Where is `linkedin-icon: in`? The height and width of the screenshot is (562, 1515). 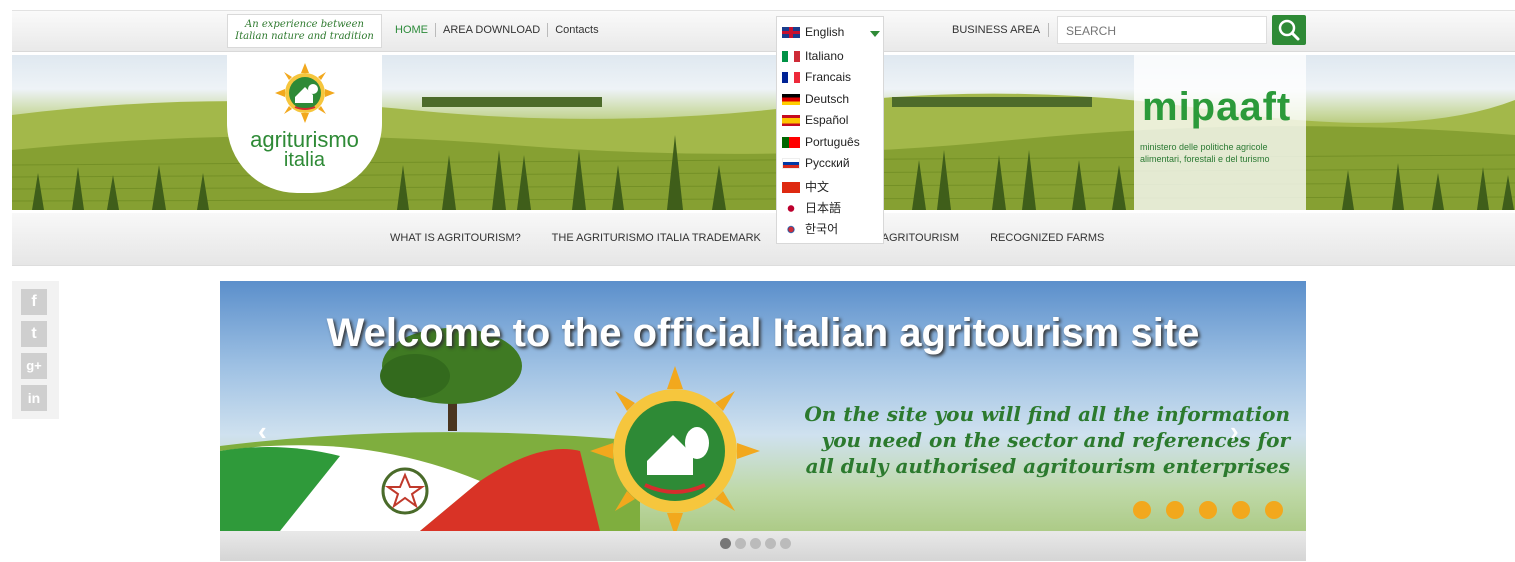
linkedin-icon: in is located at coordinates (34, 398).